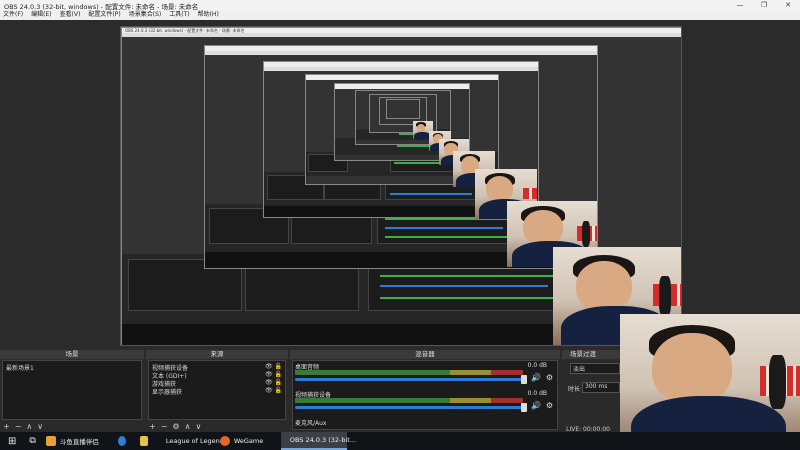 The width and height of the screenshot is (800, 450). What do you see at coordinates (70, 15) in the screenshot?
I see `menu-view: 查看(V)` at bounding box center [70, 15].